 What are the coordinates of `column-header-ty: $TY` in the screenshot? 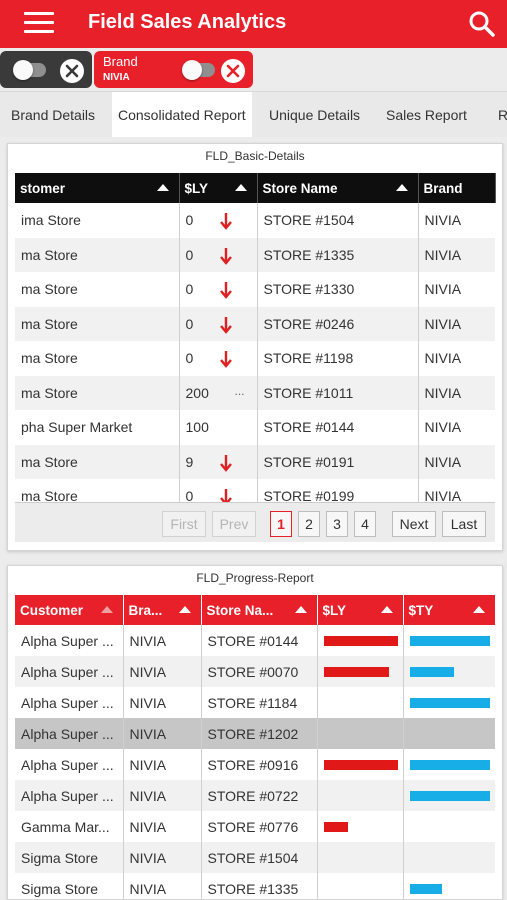 It's located at (449, 610).